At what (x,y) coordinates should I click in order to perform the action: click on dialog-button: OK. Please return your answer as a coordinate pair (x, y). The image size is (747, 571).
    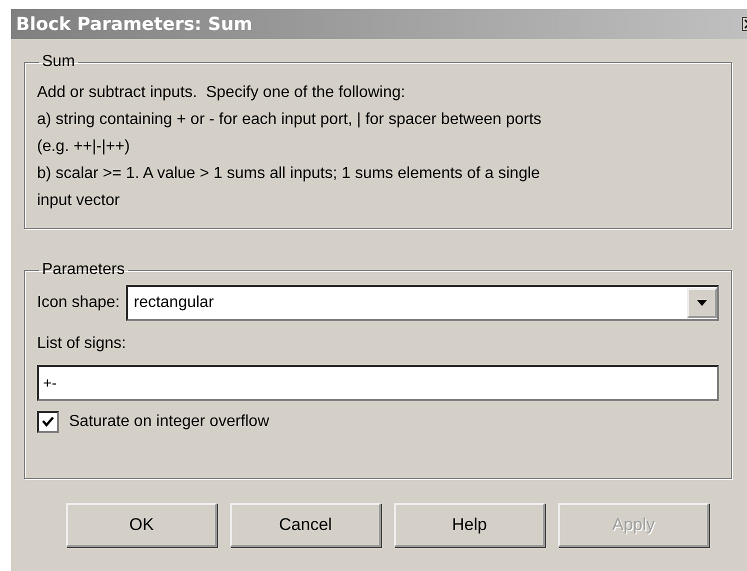
    Looking at the image, I should click on (141, 525).